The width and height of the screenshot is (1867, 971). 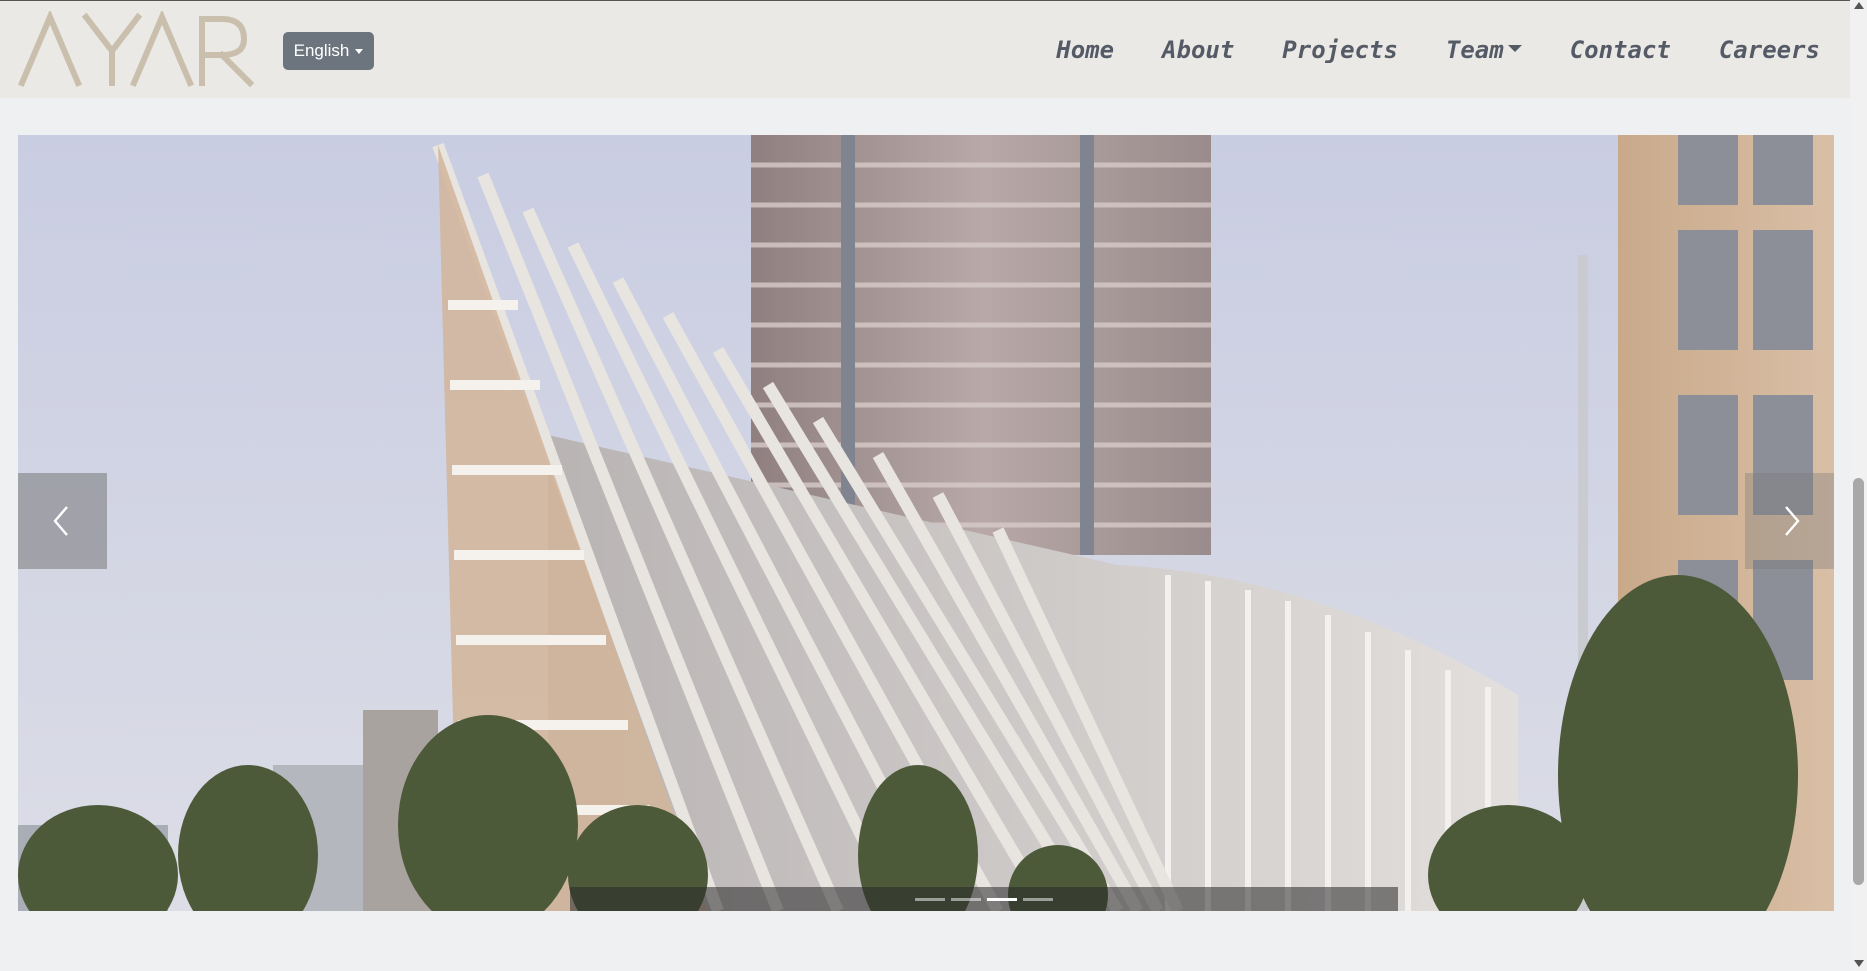 What do you see at coordinates (1438, 50) in the screenshot?
I see `main-nav: Home About Projects Team Contact Careers` at bounding box center [1438, 50].